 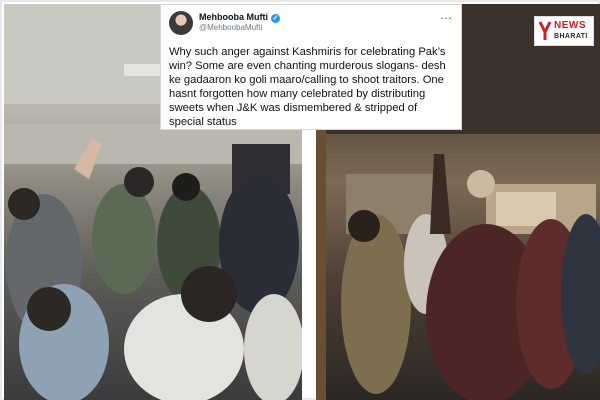 What do you see at coordinates (233, 17) in the screenshot?
I see `author-name-text: Mehbooba Mufti` at bounding box center [233, 17].